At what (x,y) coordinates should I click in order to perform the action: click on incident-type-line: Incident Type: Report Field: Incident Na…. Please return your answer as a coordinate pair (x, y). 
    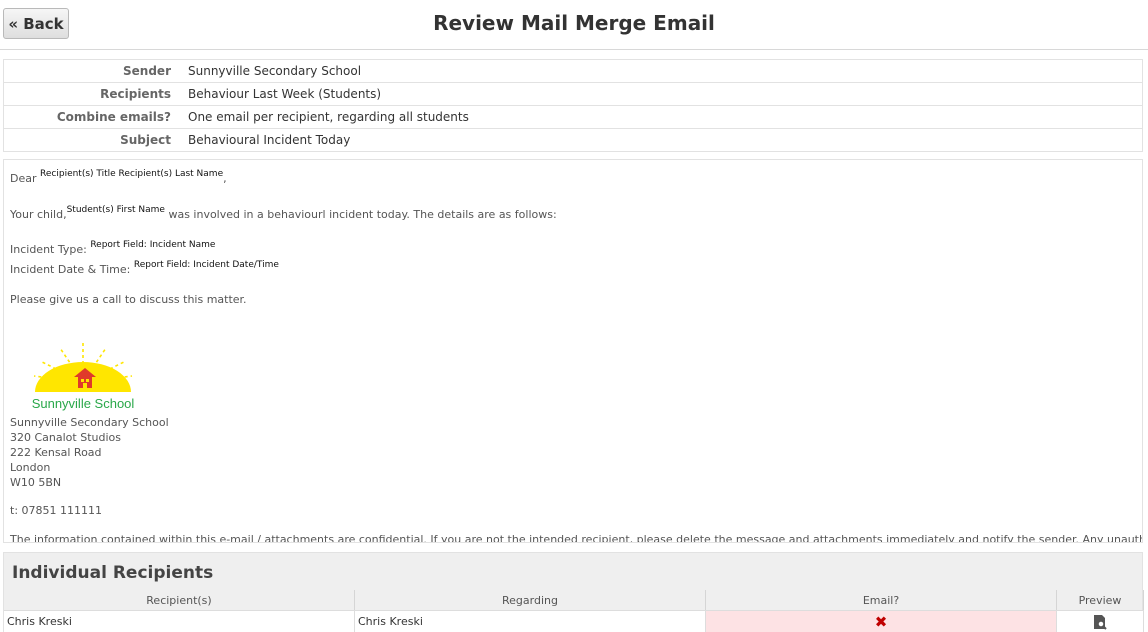
    Looking at the image, I should click on (113, 248).